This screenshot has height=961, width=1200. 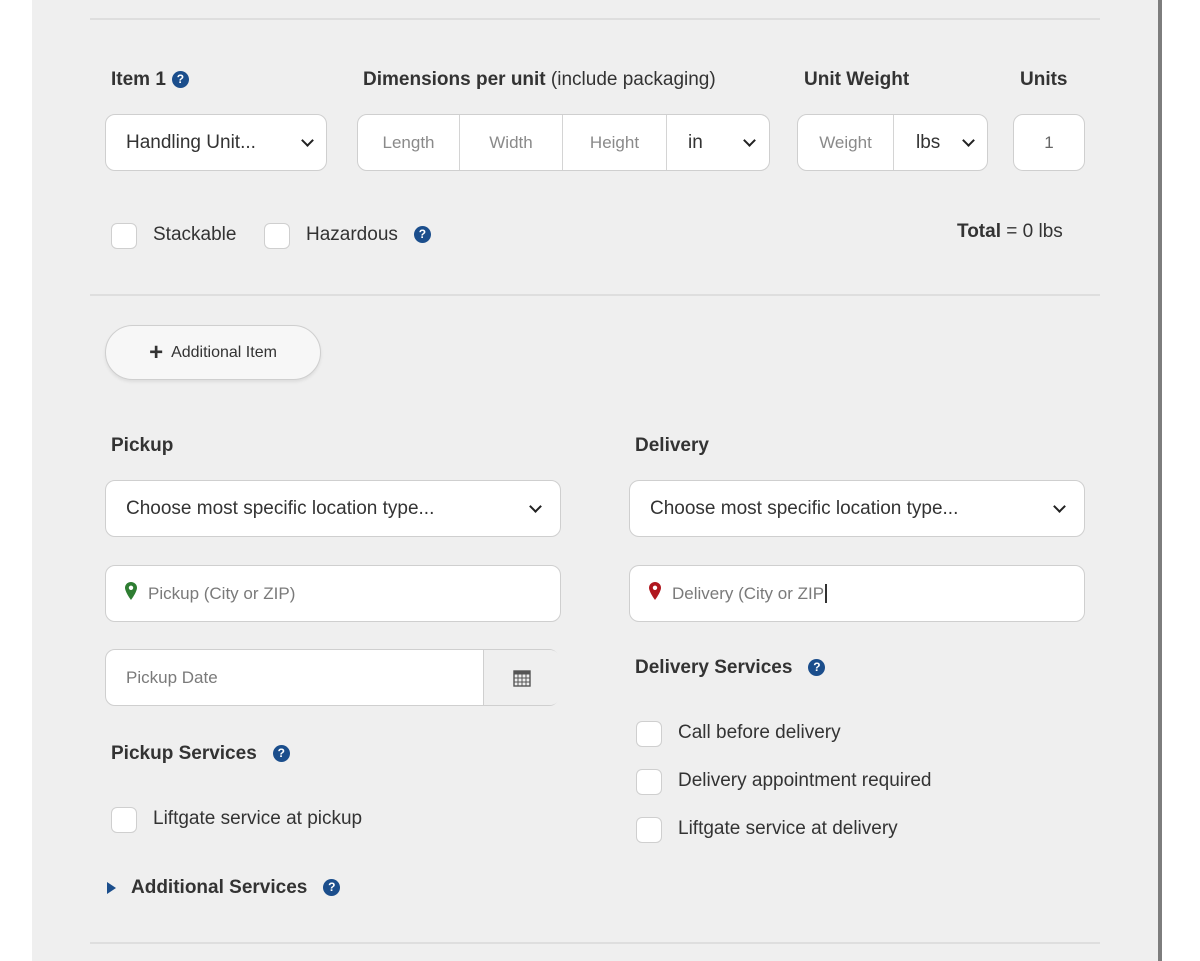 I want to click on additional-services-toggle: Additional Services?, so click(x=236, y=888).